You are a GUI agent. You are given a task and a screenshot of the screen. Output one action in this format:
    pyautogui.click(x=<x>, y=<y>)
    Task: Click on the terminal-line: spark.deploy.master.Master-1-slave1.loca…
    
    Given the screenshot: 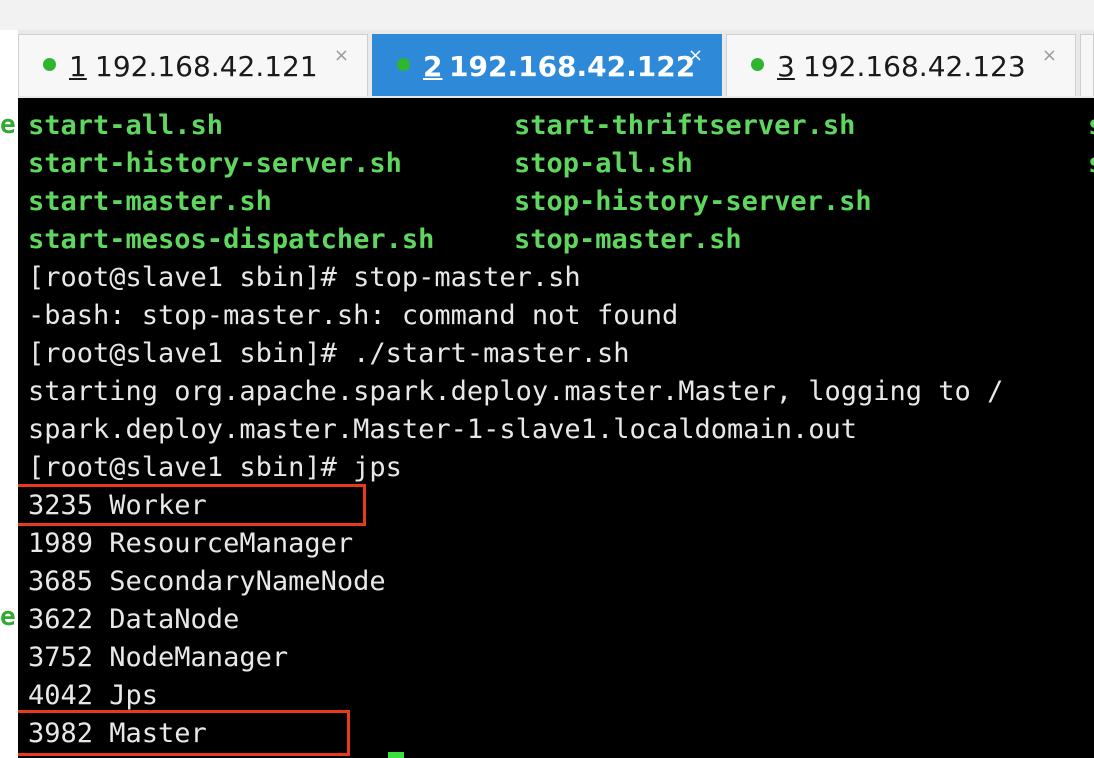 What is the action you would take?
    pyautogui.click(x=443, y=429)
    